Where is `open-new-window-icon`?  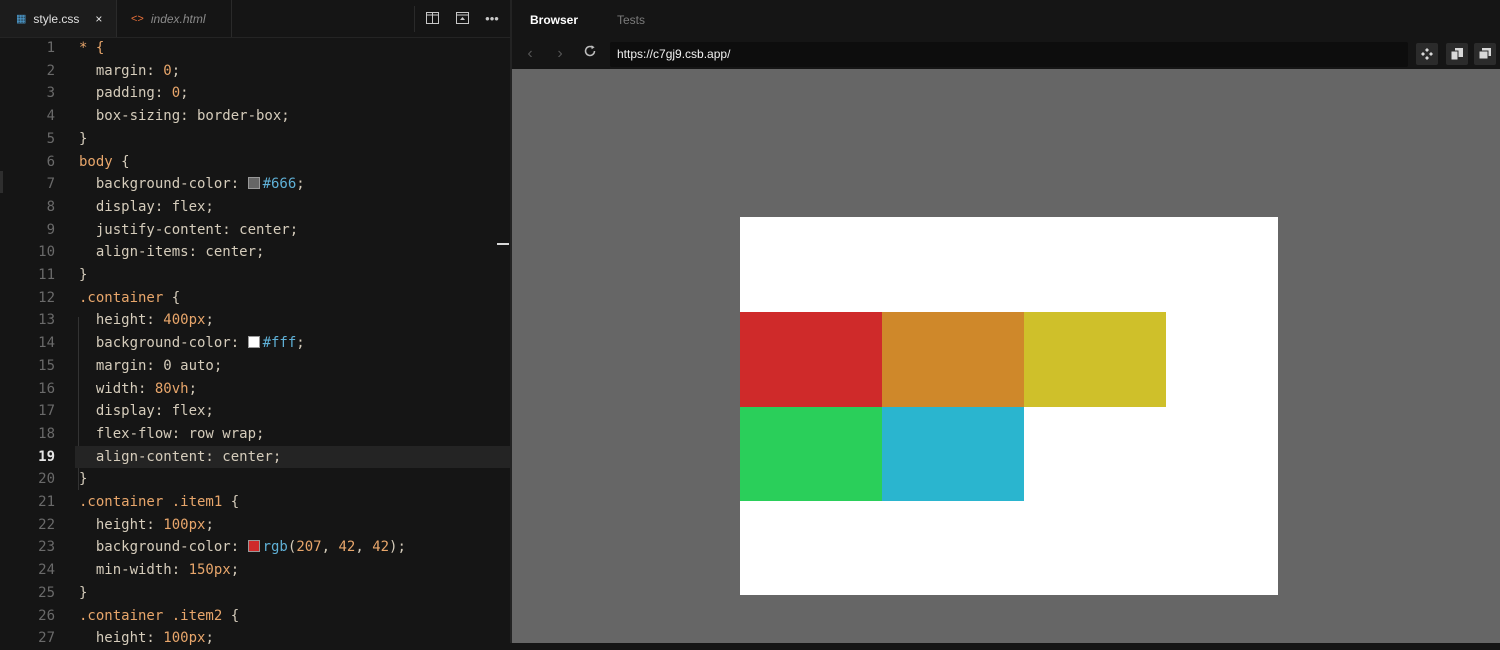
open-new-window-icon is located at coordinates (1485, 54).